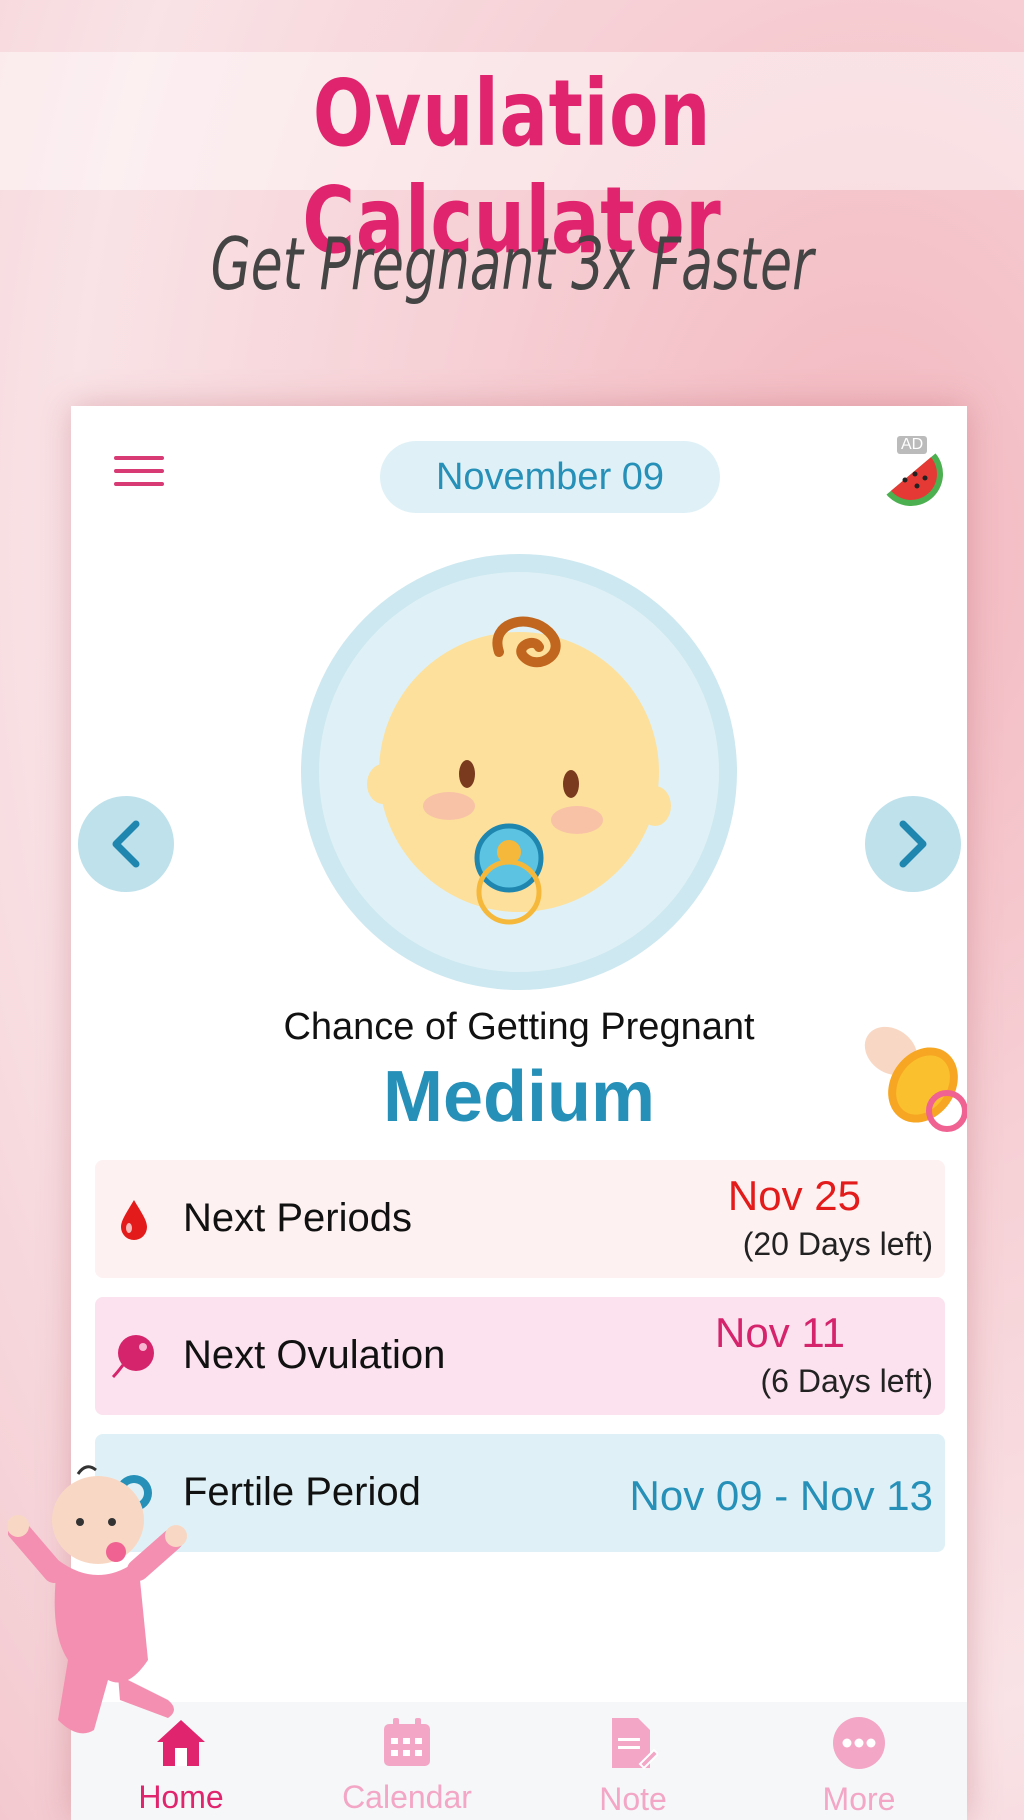 This screenshot has width=1024, height=1820. What do you see at coordinates (407, 1797) in the screenshot?
I see `nav-label: Calendar` at bounding box center [407, 1797].